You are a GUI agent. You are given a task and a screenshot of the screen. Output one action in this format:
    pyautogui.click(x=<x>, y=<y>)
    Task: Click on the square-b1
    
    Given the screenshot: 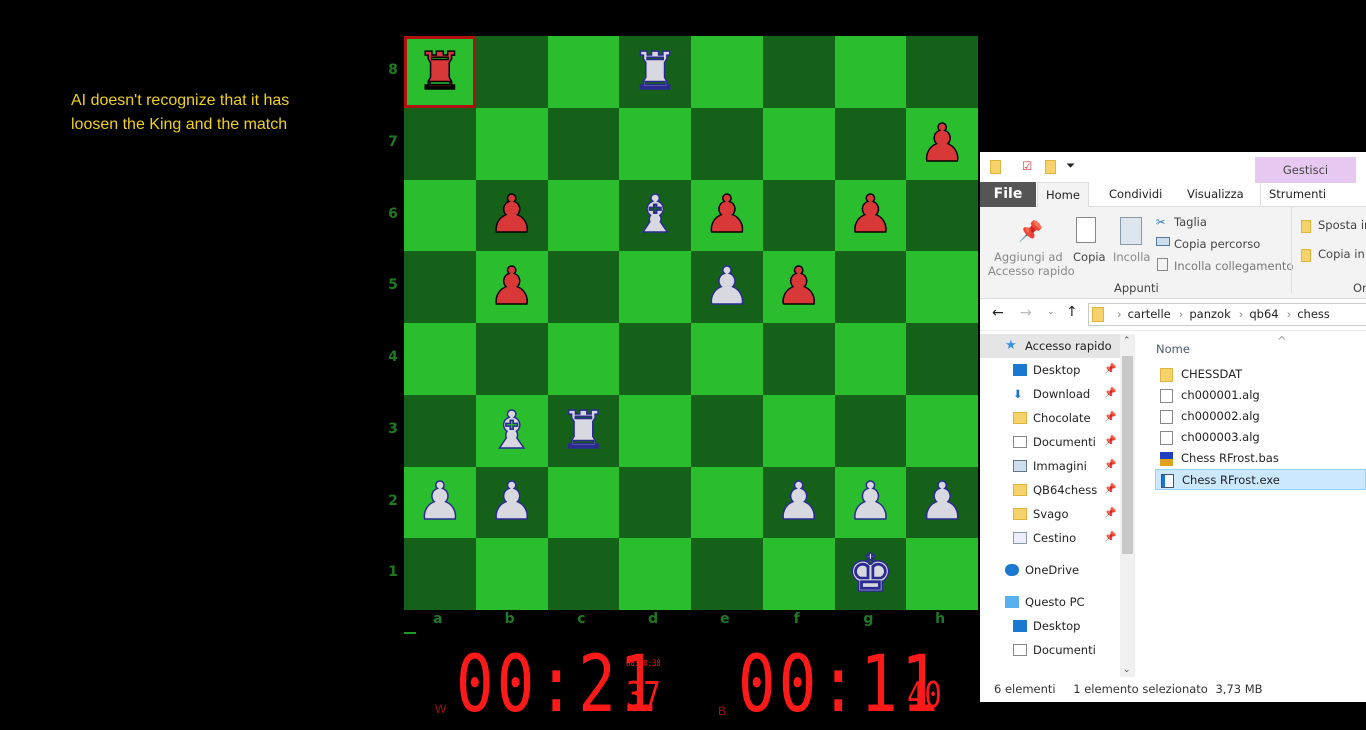 What is the action you would take?
    pyautogui.click(x=511, y=574)
    